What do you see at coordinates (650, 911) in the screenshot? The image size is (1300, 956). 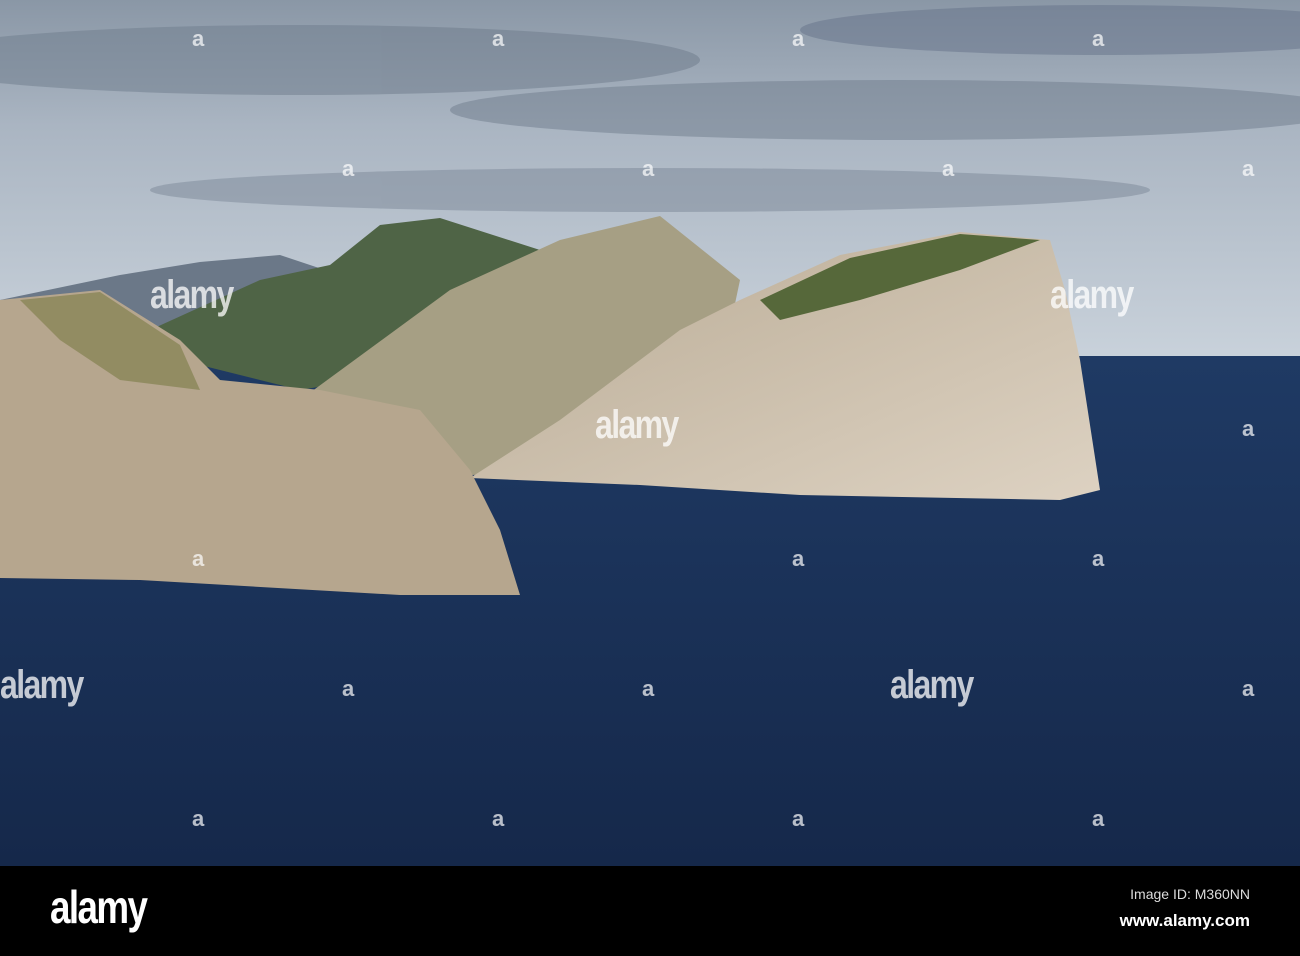 I see `footer-bar: alamy Image ID: M360NN www.alamy.com` at bounding box center [650, 911].